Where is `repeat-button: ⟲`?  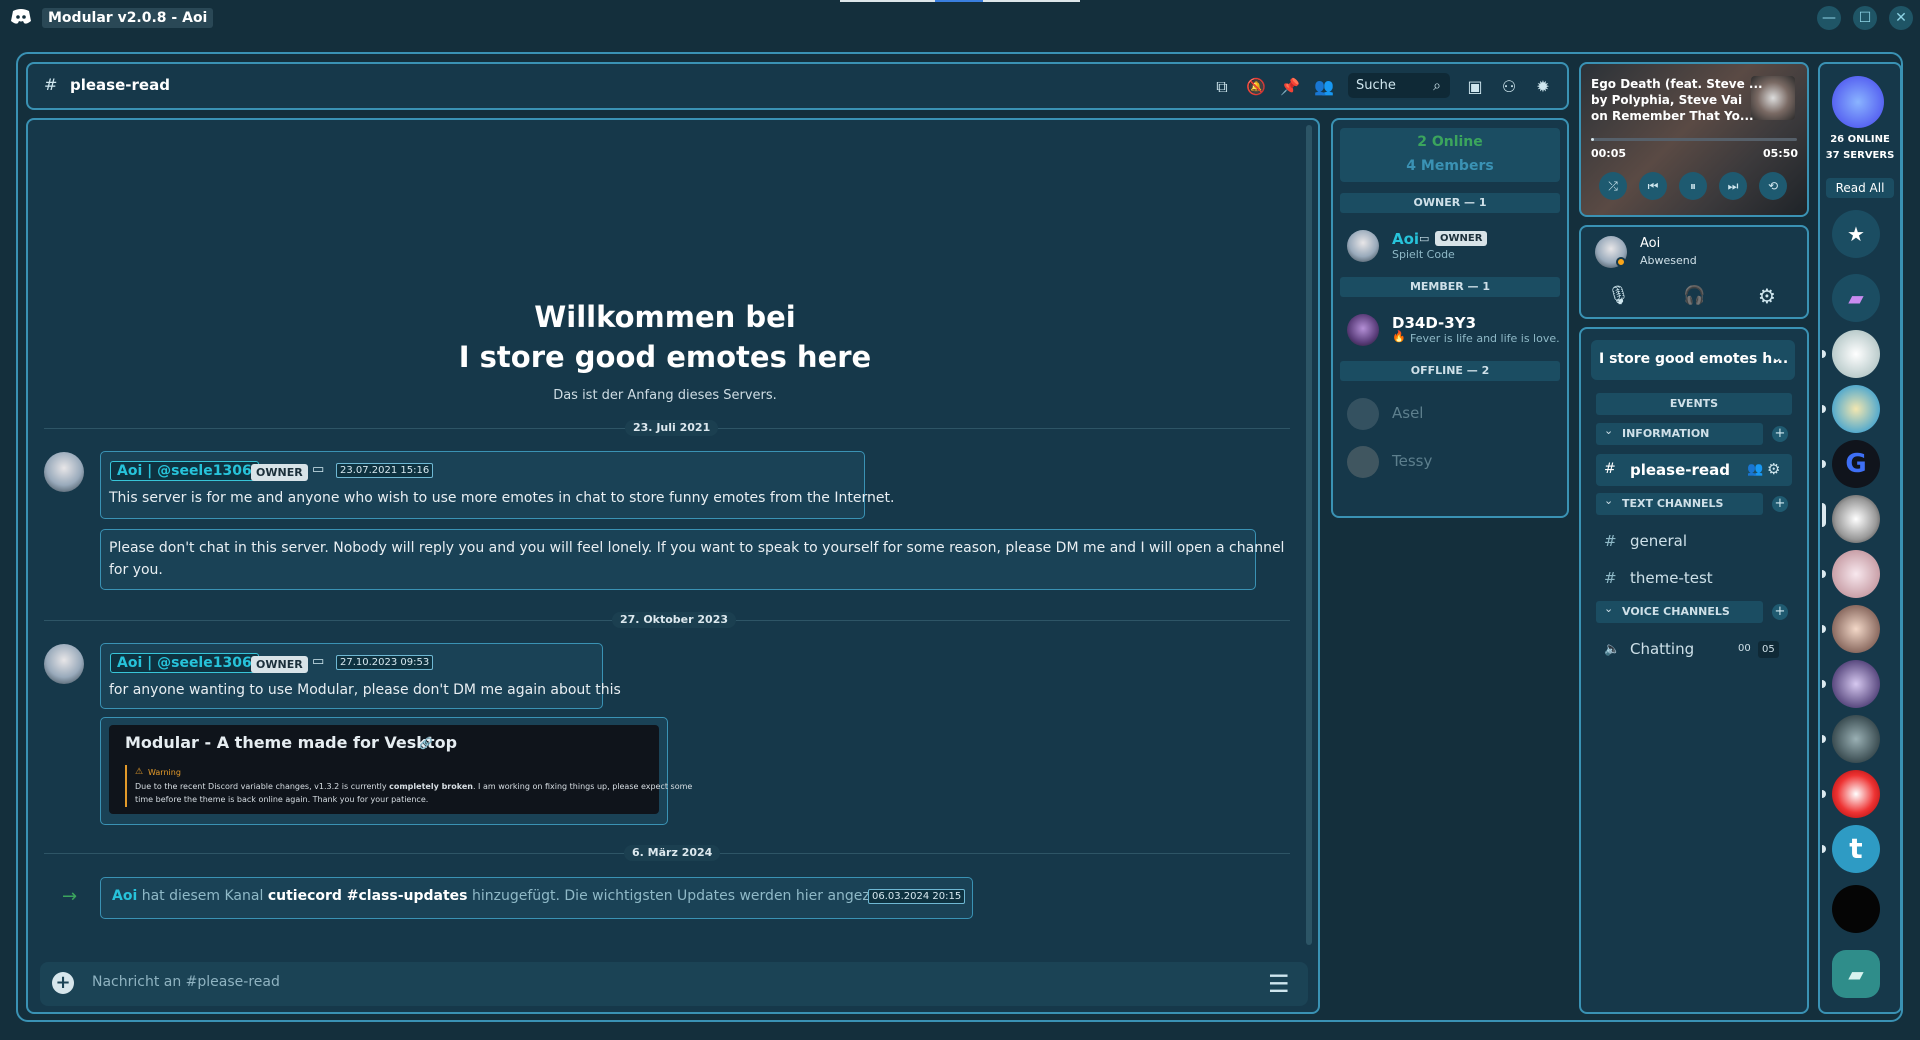
repeat-button: ⟲ is located at coordinates (1773, 186).